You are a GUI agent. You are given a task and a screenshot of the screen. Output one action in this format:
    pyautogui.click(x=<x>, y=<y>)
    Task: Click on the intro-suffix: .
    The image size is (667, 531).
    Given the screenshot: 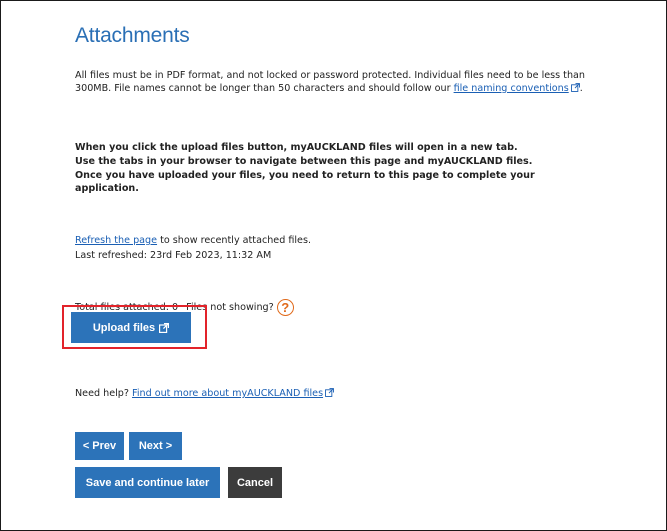 What is the action you would take?
    pyautogui.click(x=581, y=88)
    